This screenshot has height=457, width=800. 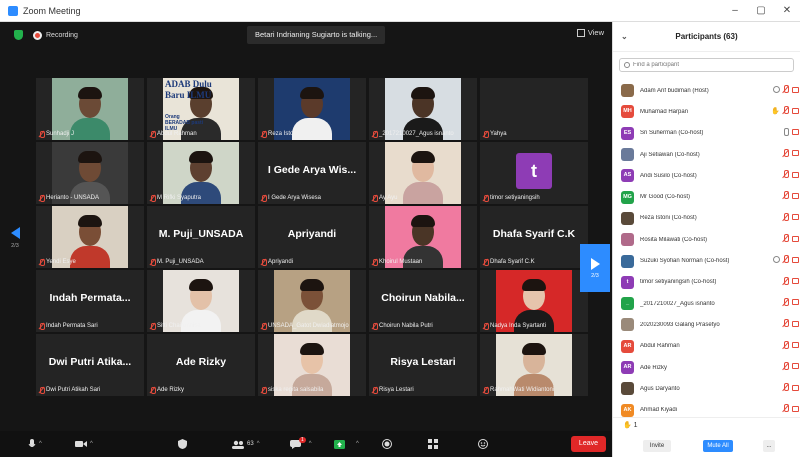 I want to click on leave-button: Leave, so click(x=588, y=444).